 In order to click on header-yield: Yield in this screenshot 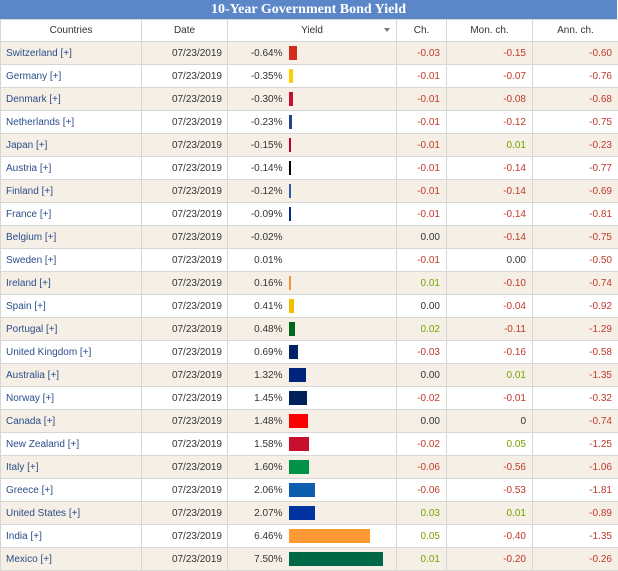, I will do `click(312, 31)`.